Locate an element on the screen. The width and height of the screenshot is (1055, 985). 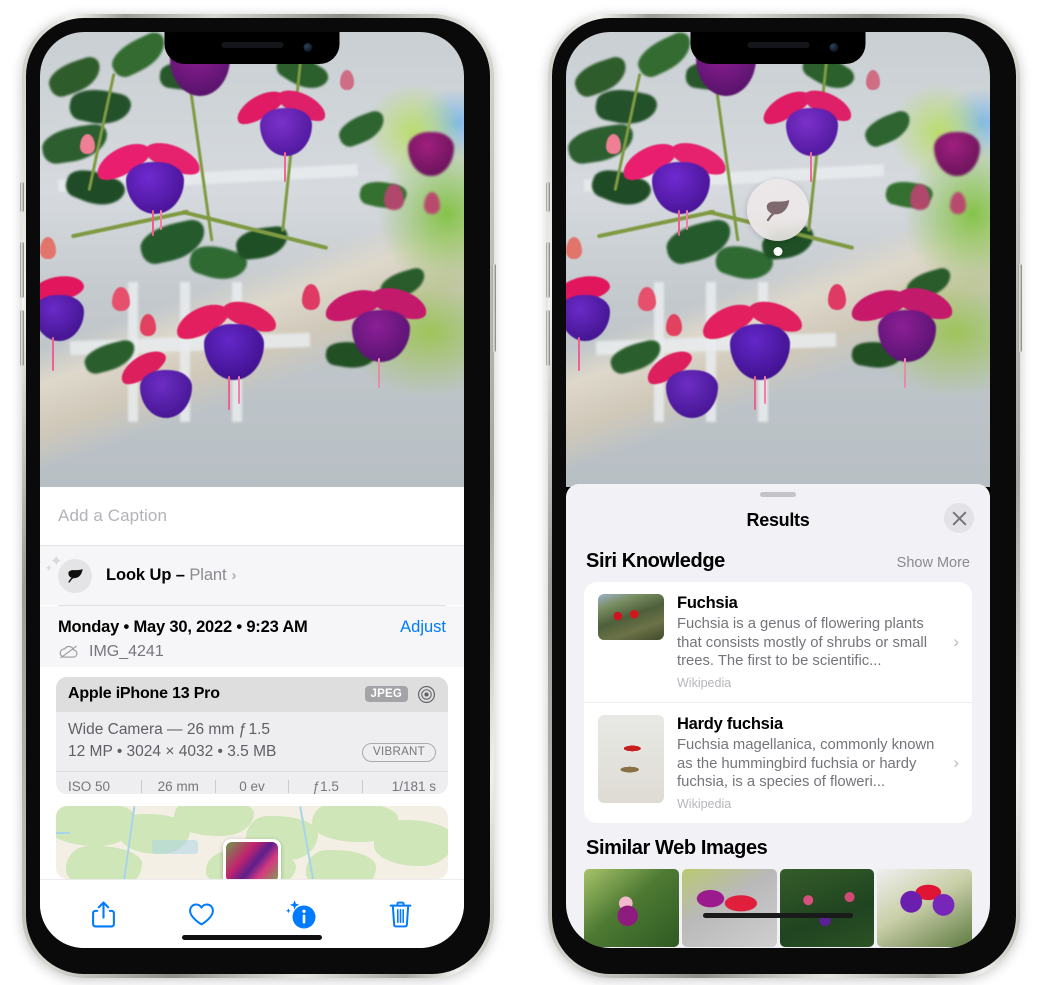
similar-web-images-title: Similar Web Images is located at coordinates (677, 847).